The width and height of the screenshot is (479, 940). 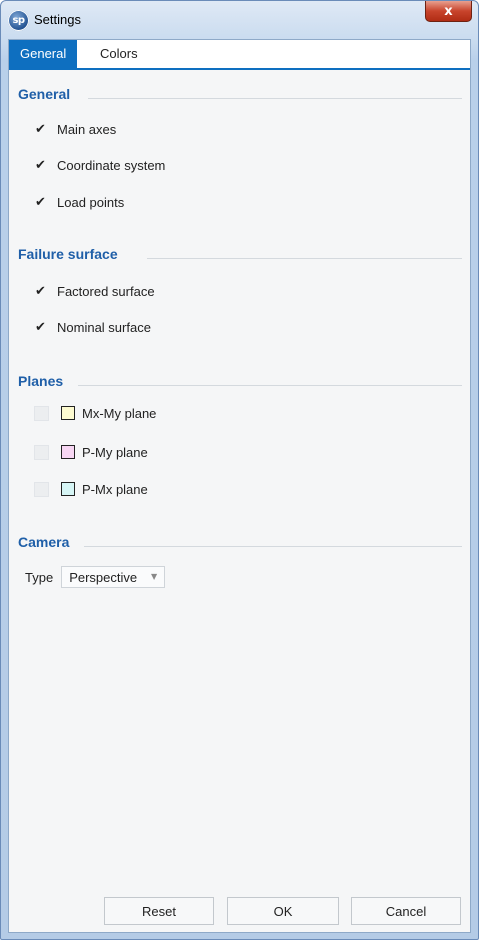 I want to click on section-title-planes: Planes, so click(x=41, y=381).